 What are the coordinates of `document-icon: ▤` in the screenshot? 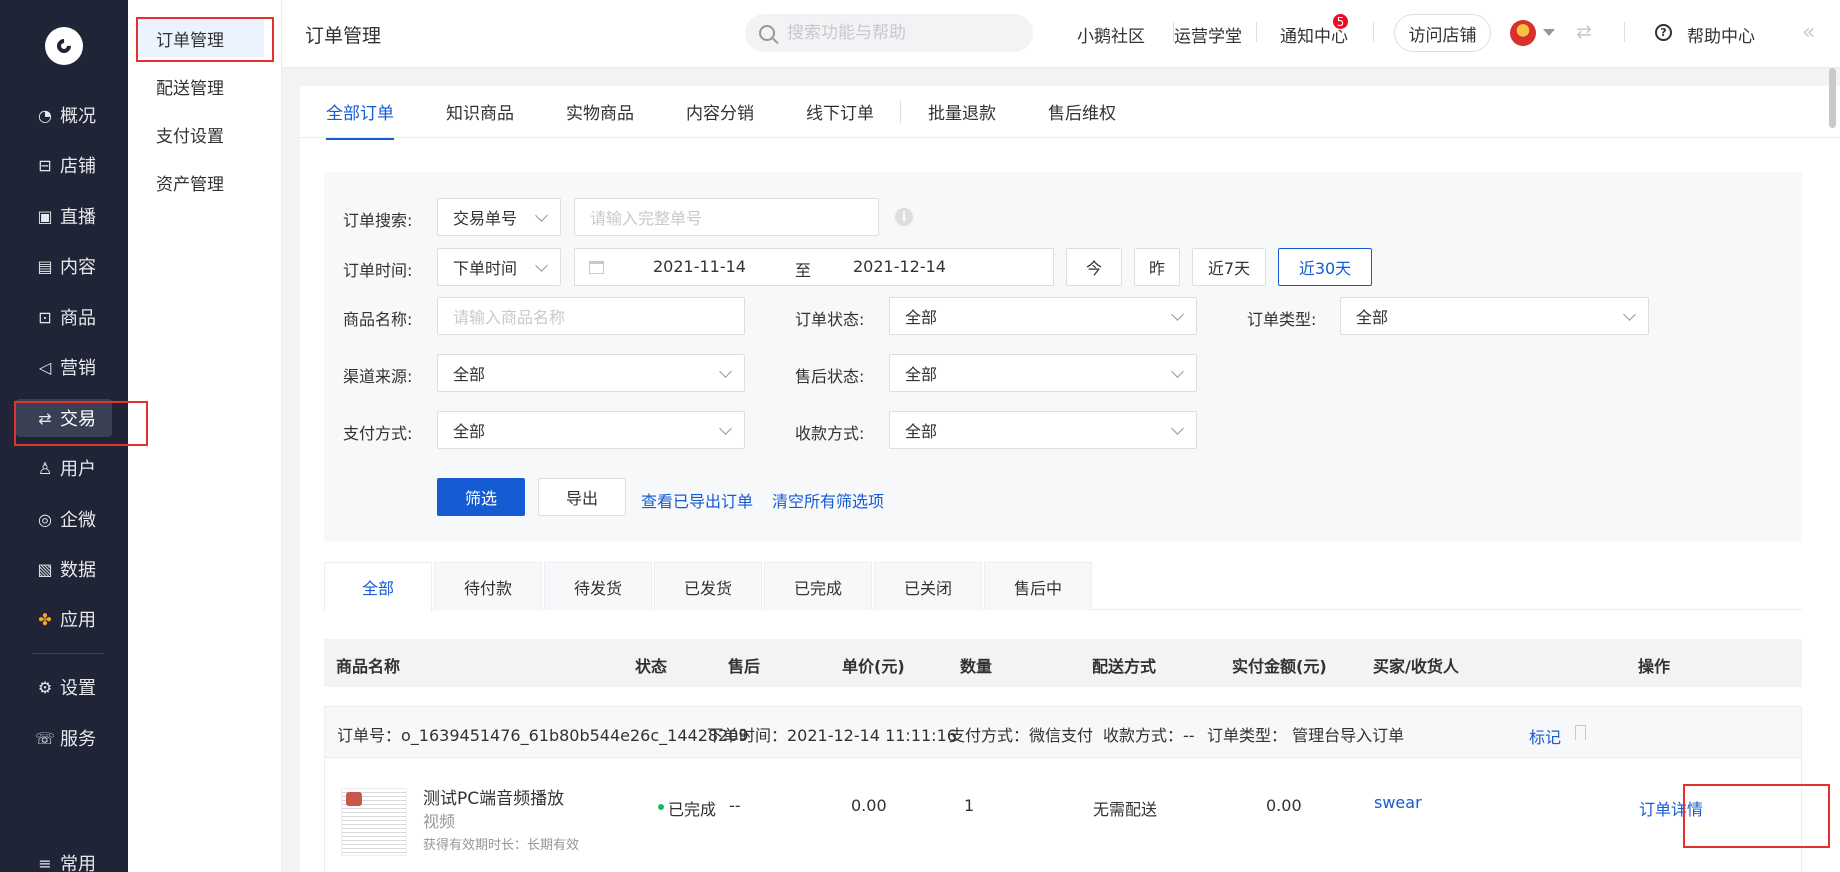 It's located at (45, 266).